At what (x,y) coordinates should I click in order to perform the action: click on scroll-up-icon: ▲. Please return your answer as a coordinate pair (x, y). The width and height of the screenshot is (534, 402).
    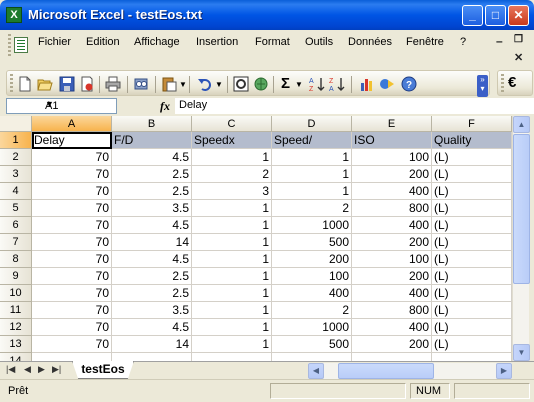
    Looking at the image, I should click on (521, 124).